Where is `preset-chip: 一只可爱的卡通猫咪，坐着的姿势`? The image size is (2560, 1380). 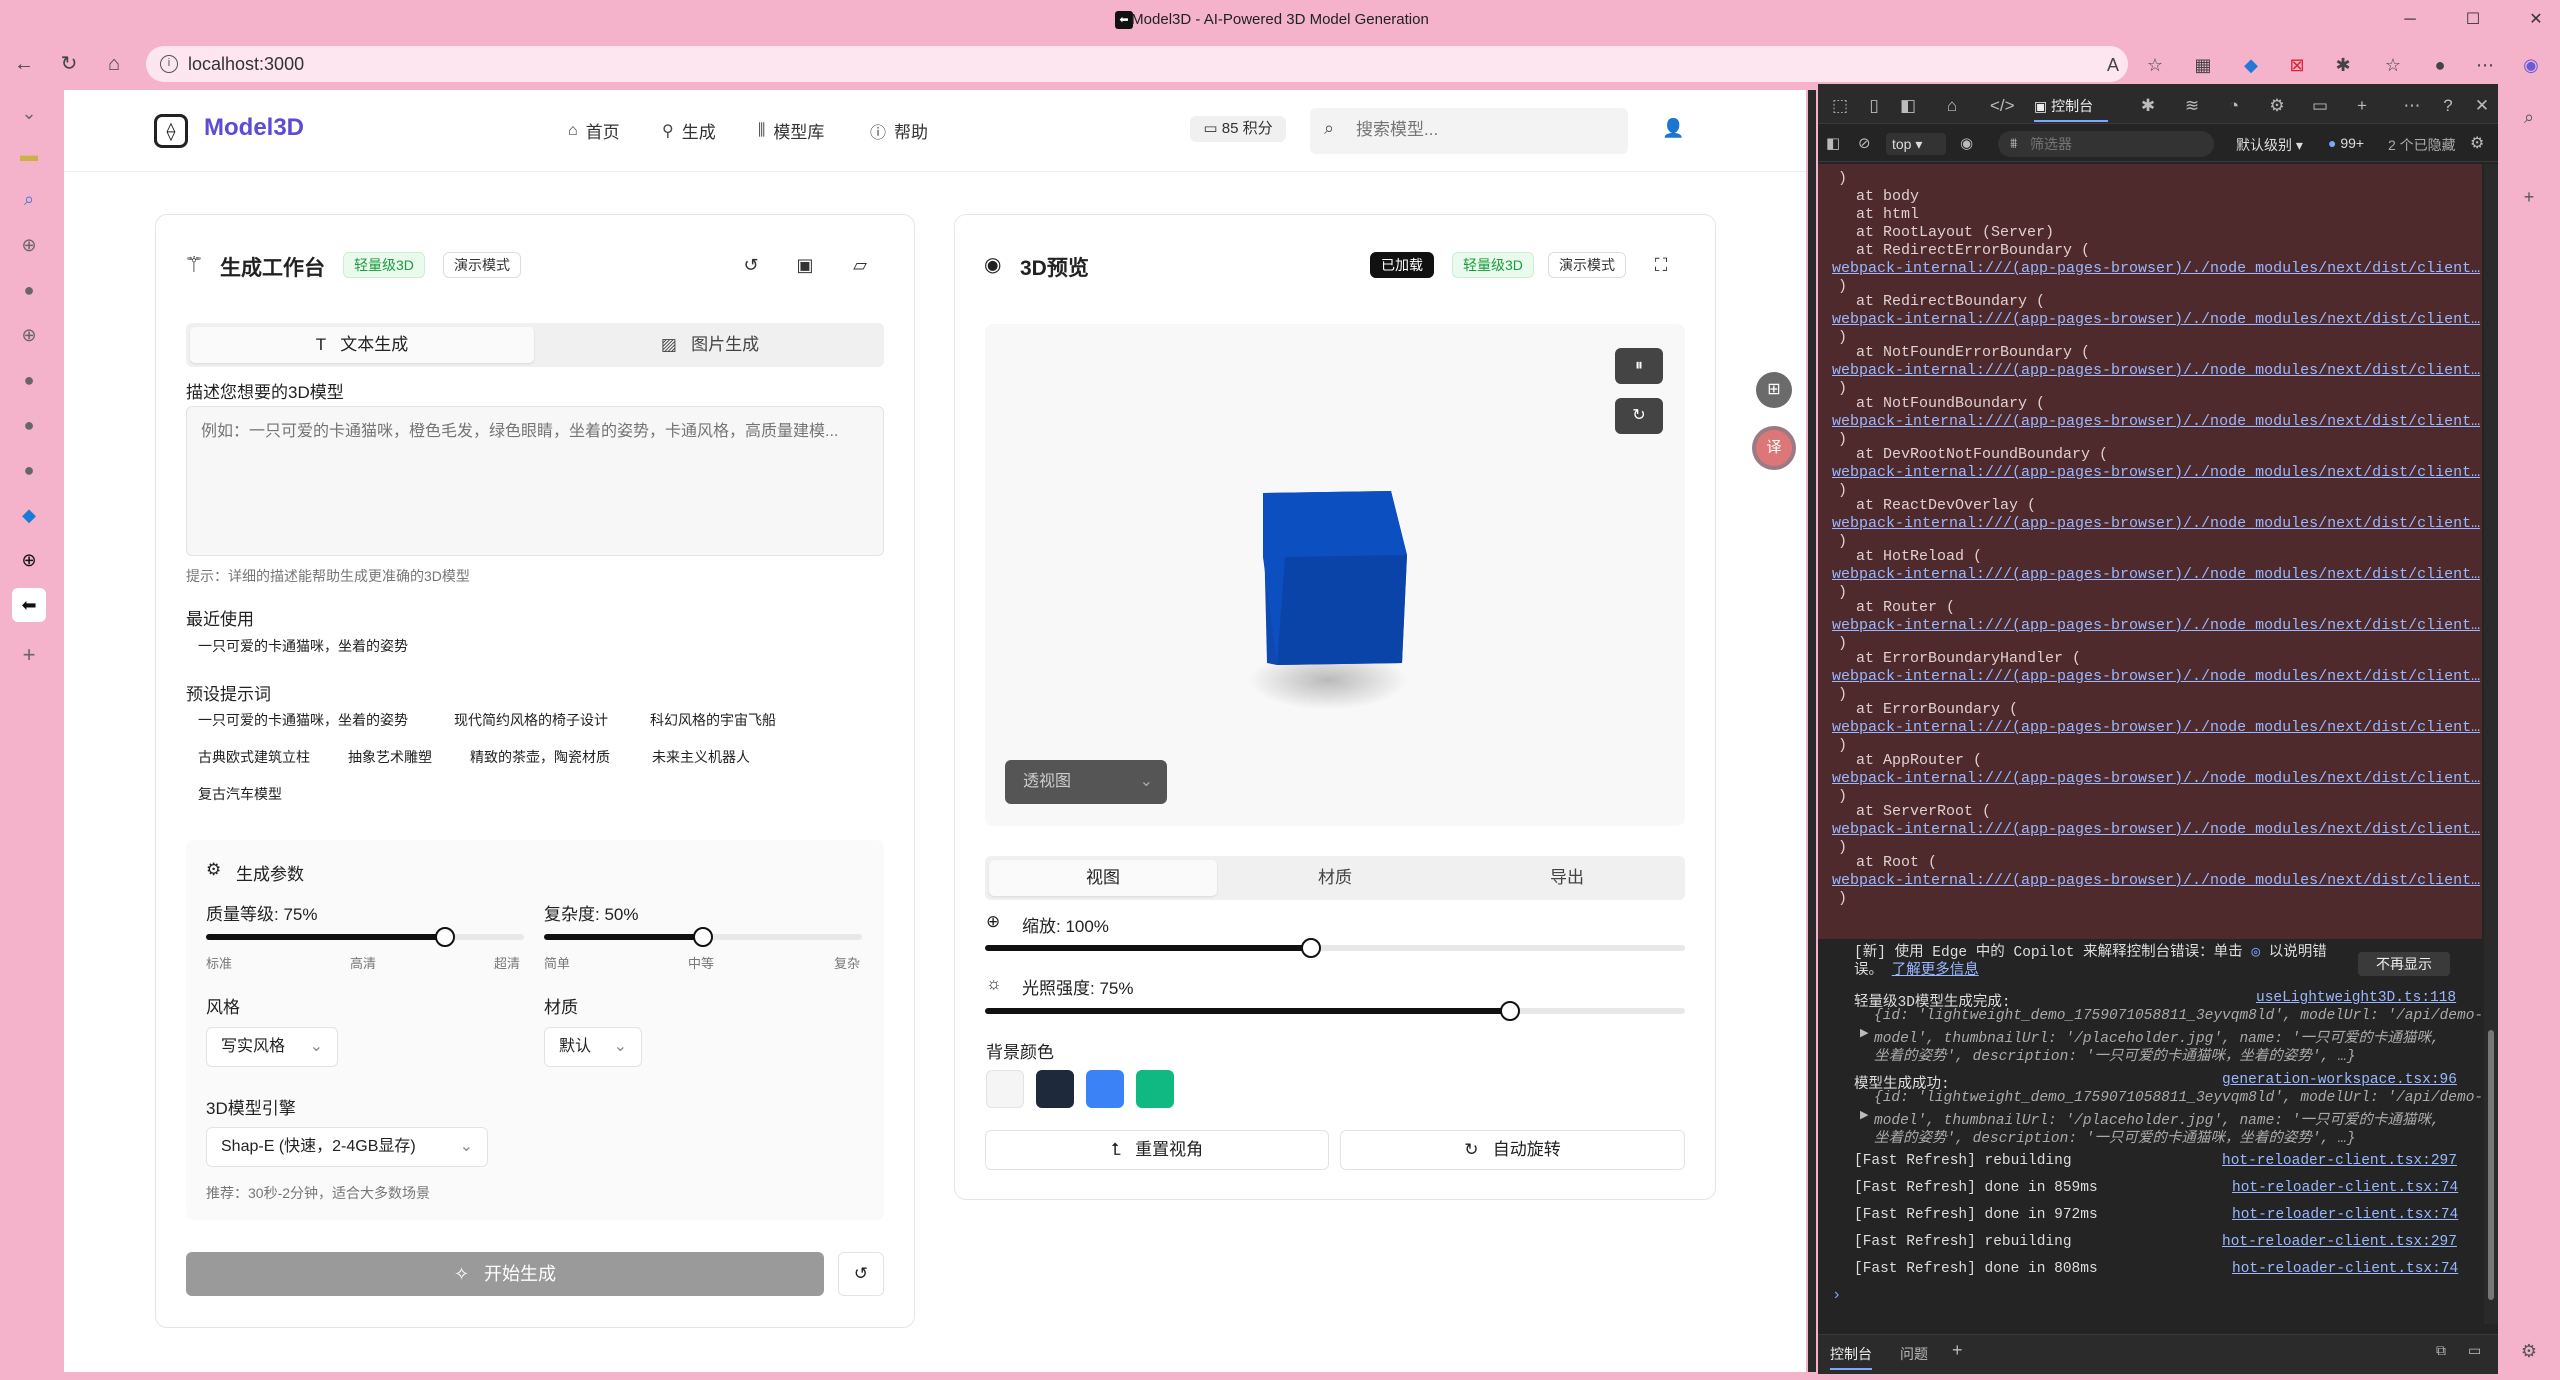
preset-chip: 一只可爱的卡通猫咪，坐着的姿势 is located at coordinates (303, 720).